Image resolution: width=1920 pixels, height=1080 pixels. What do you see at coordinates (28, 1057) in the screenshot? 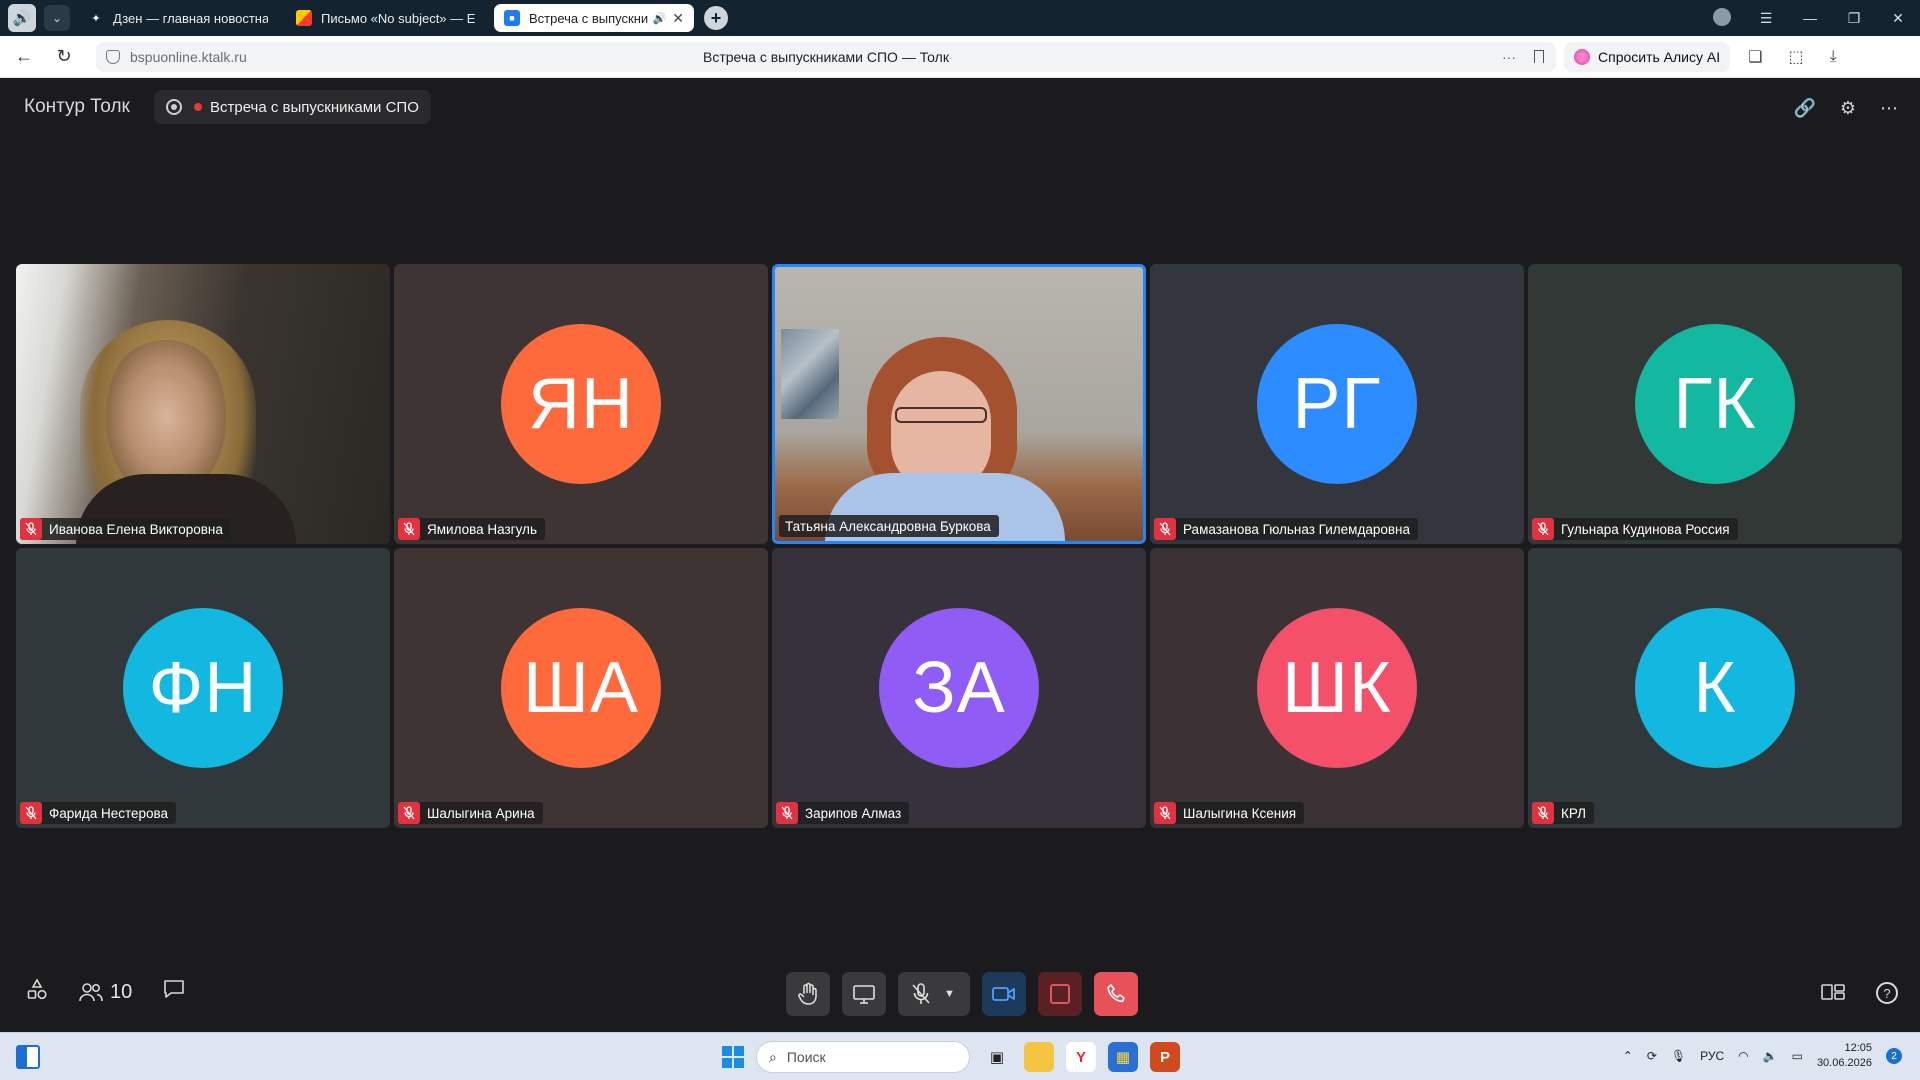
I see `widgets-icon` at bounding box center [28, 1057].